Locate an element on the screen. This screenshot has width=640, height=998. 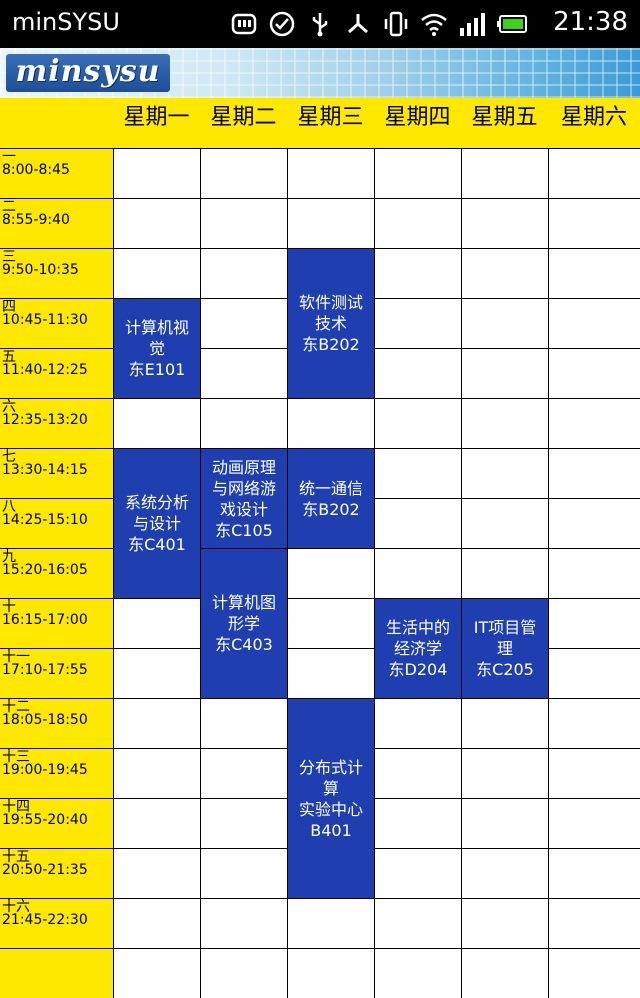
course-block: IT项目管理东C205 is located at coordinates (504, 648).